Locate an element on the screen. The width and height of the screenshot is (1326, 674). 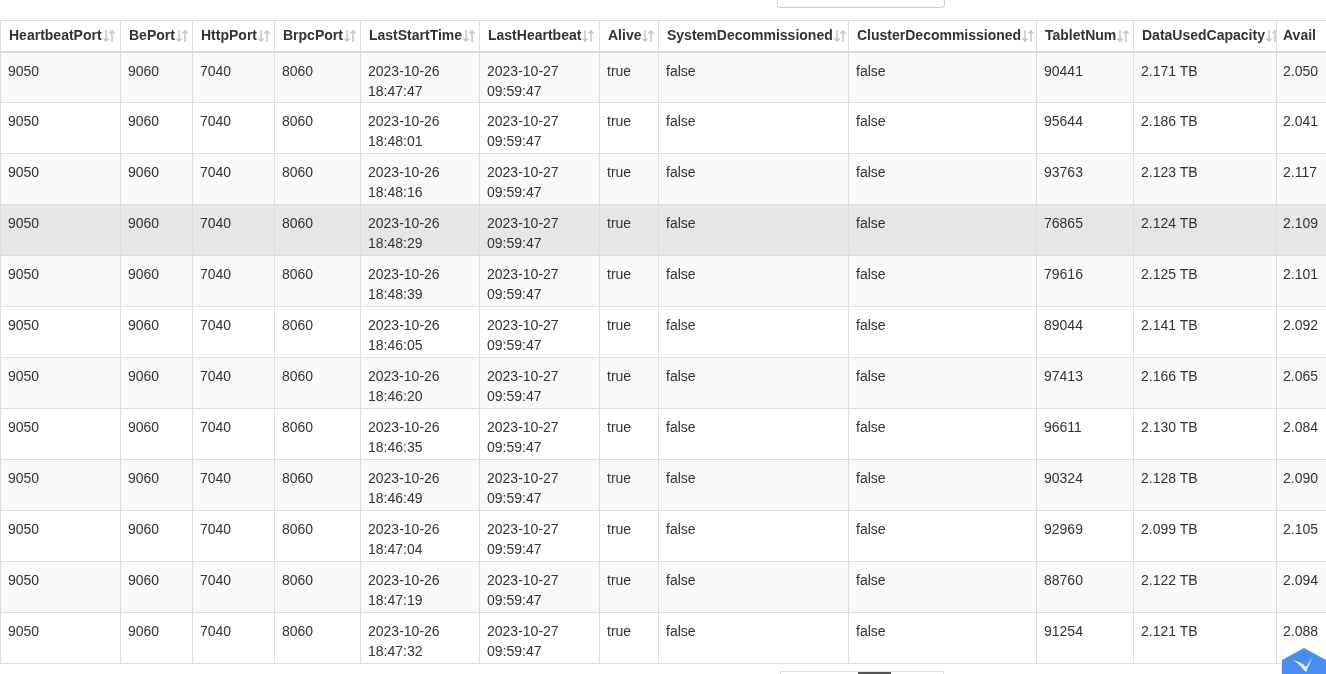
table-cell: 2023-10-26 18:46:20 is located at coordinates (420, 383).